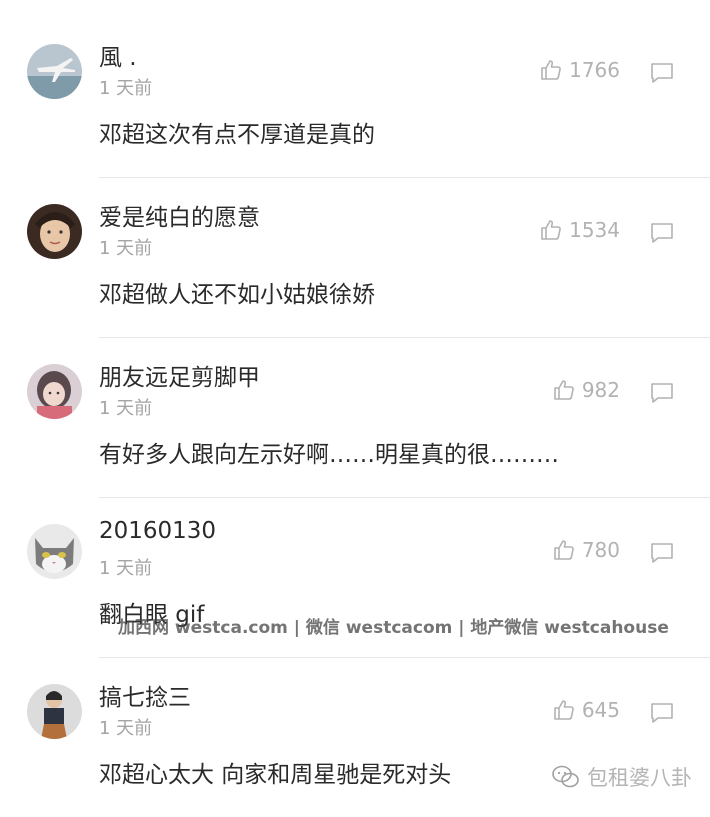  I want to click on like-count: 982, so click(600, 390).